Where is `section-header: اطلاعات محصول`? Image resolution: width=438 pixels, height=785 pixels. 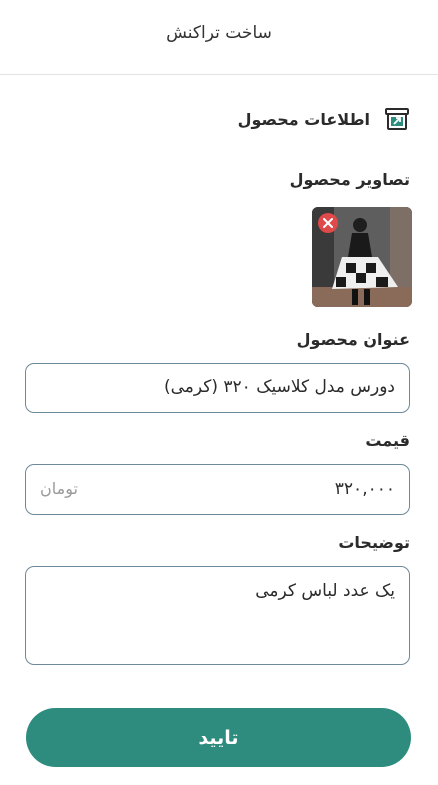 section-header: اطلاعات محصول is located at coordinates (324, 119).